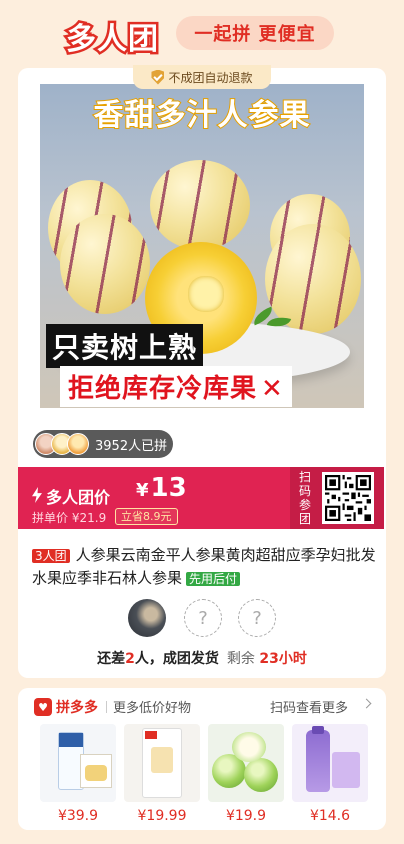 The image size is (404, 844). What do you see at coordinates (78, 444) in the screenshot?
I see `avatar` at bounding box center [78, 444].